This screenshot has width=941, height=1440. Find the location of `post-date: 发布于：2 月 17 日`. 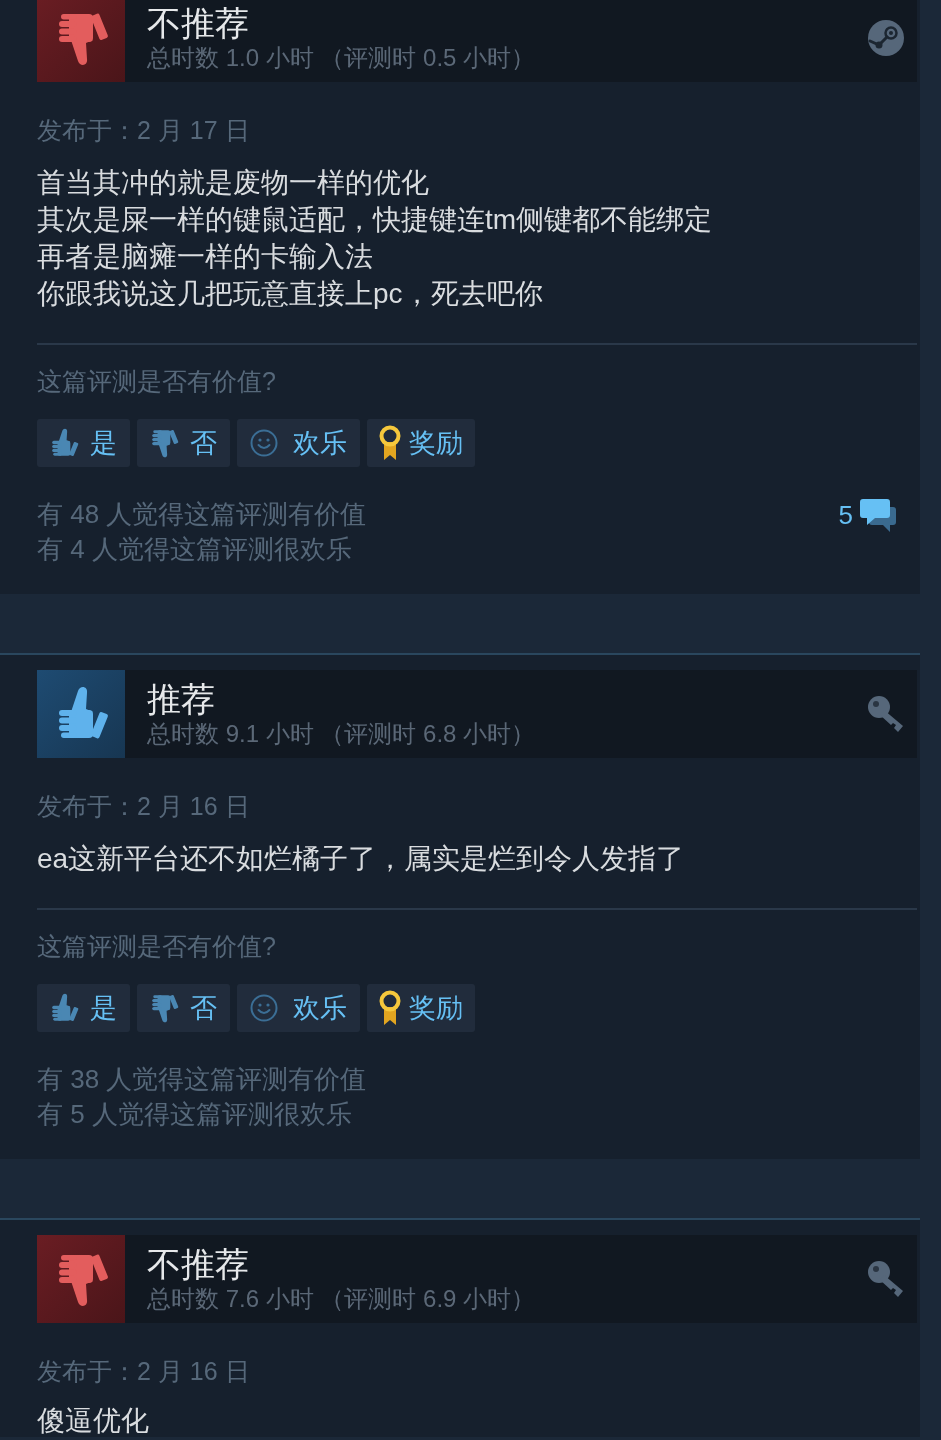

post-date: 发布于：2 月 17 日 is located at coordinates (143, 130).